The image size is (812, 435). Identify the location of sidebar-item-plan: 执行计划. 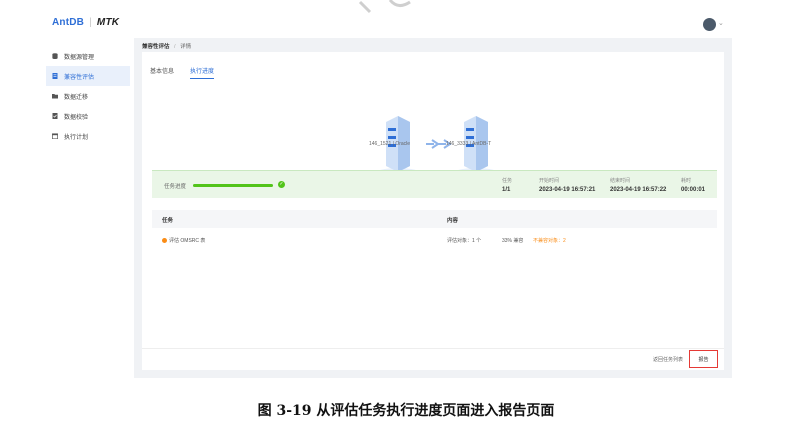
(88, 136).